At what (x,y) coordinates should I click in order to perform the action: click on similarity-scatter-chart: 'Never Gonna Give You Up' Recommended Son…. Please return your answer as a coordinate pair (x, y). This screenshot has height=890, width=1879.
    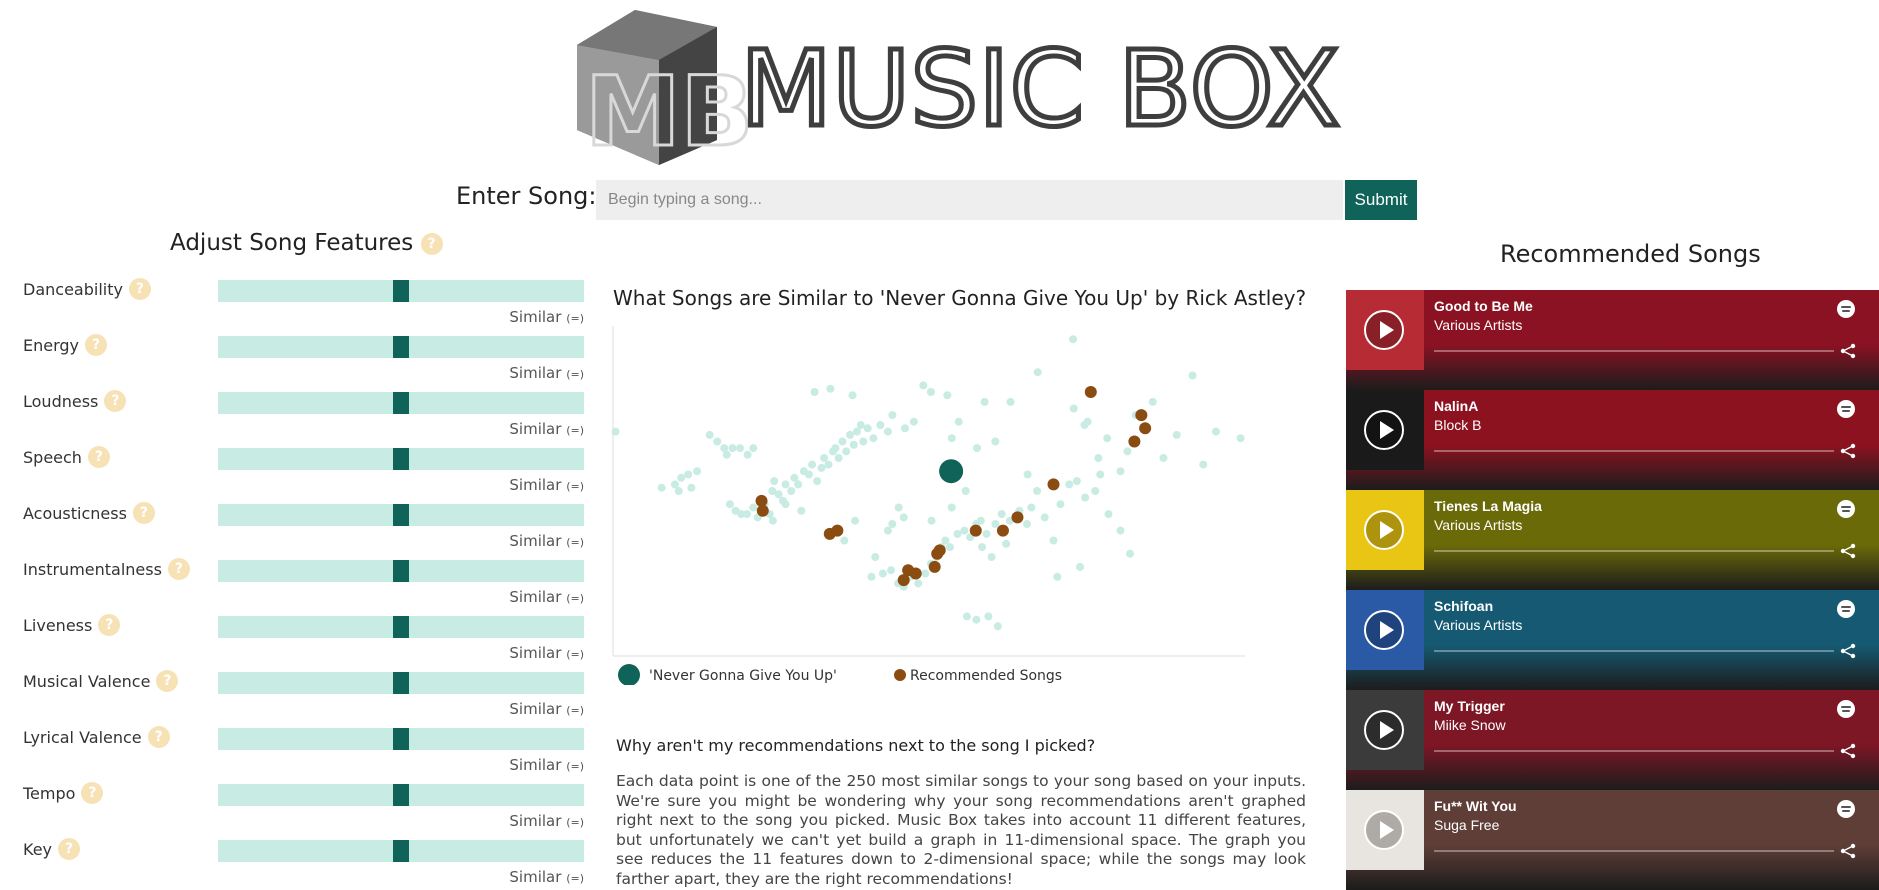
    Looking at the image, I should click on (935, 502).